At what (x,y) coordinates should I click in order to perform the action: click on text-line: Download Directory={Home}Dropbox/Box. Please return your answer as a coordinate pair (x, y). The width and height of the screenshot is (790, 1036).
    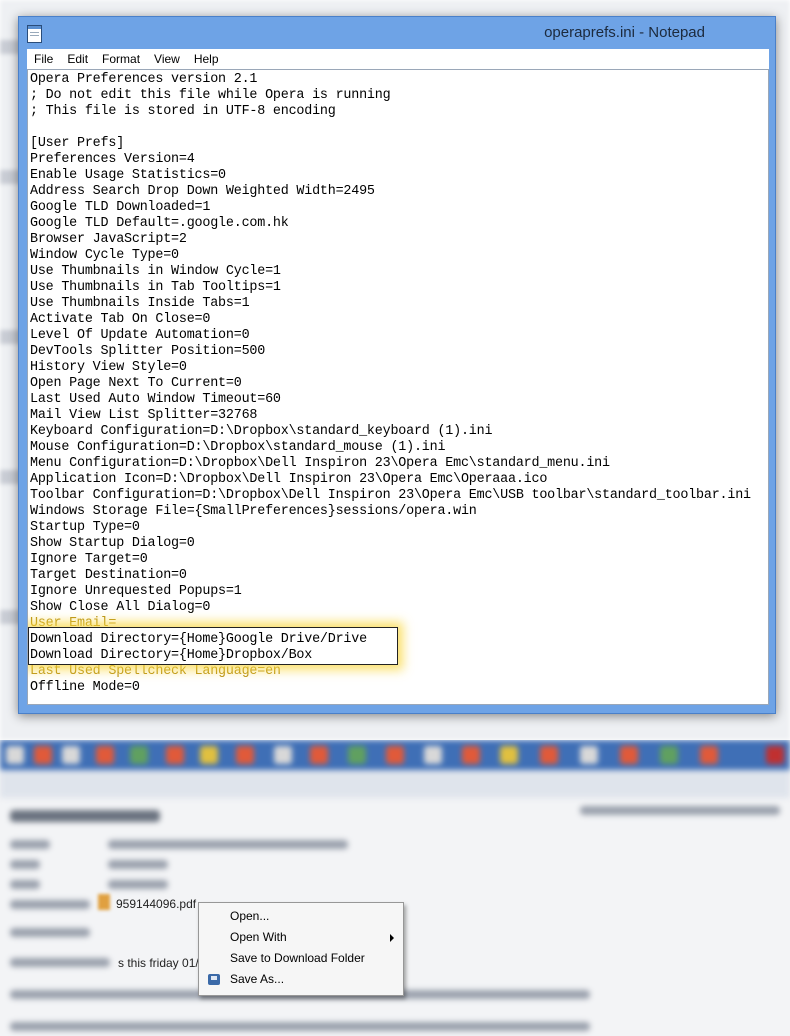
    Looking at the image, I should click on (171, 655).